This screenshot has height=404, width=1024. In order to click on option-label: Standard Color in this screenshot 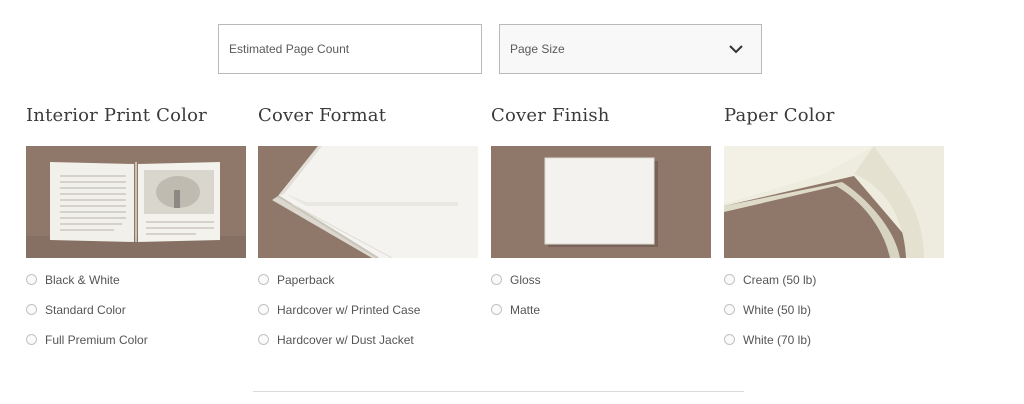, I will do `click(85, 310)`.